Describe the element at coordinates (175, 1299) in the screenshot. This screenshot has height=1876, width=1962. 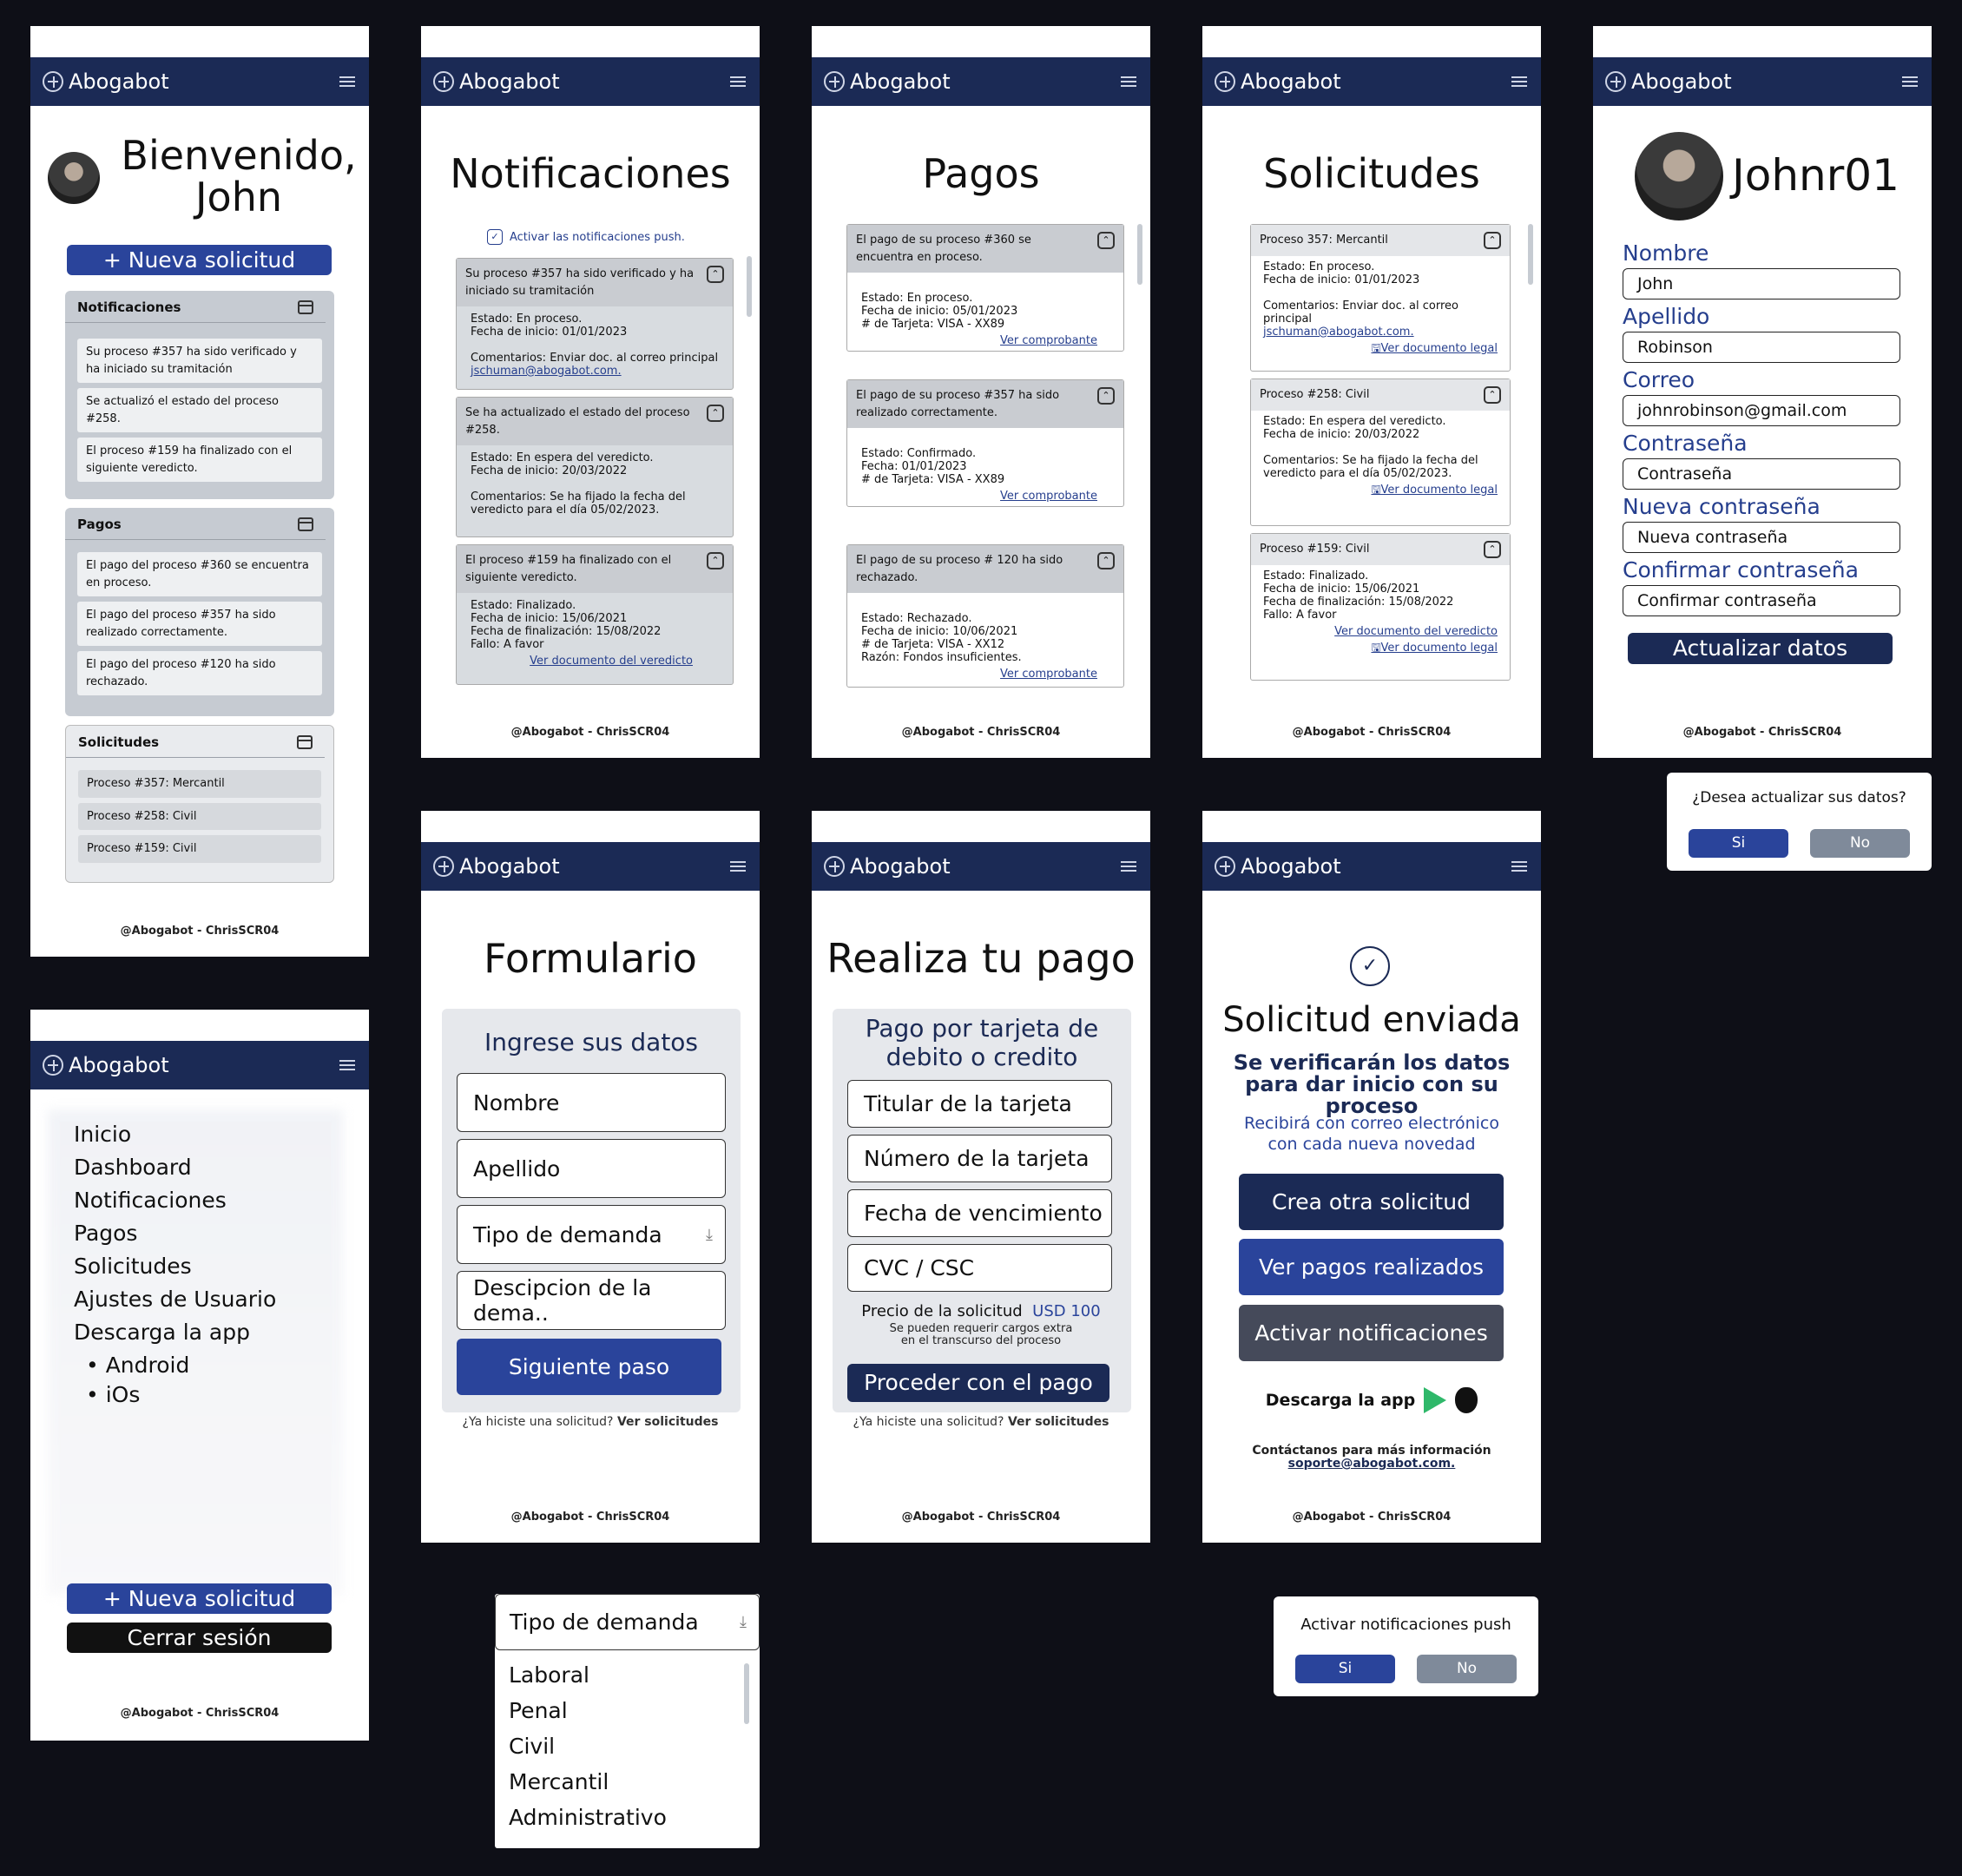
I see `menu-item-ajustes: Ajustes de Usuario` at that location.